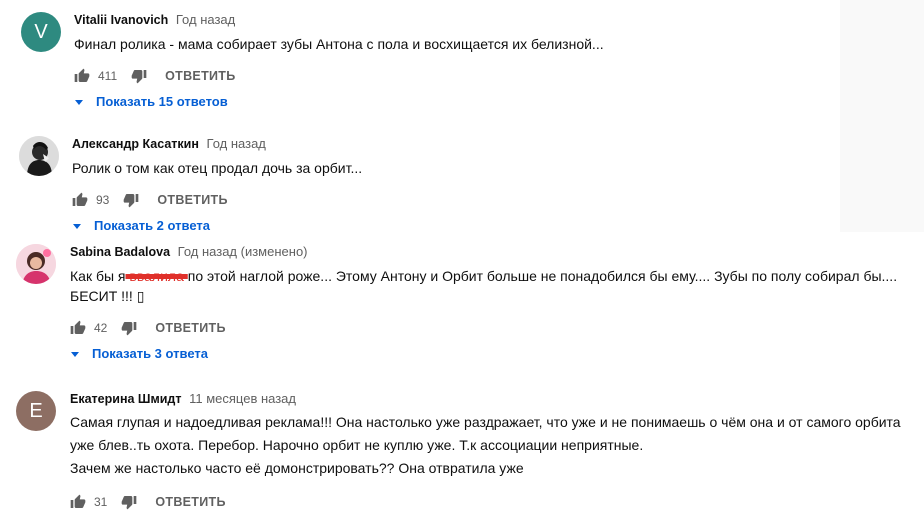 The width and height of the screenshot is (924, 514). I want to click on author-name: Vitalii Ivanovich, so click(121, 20).